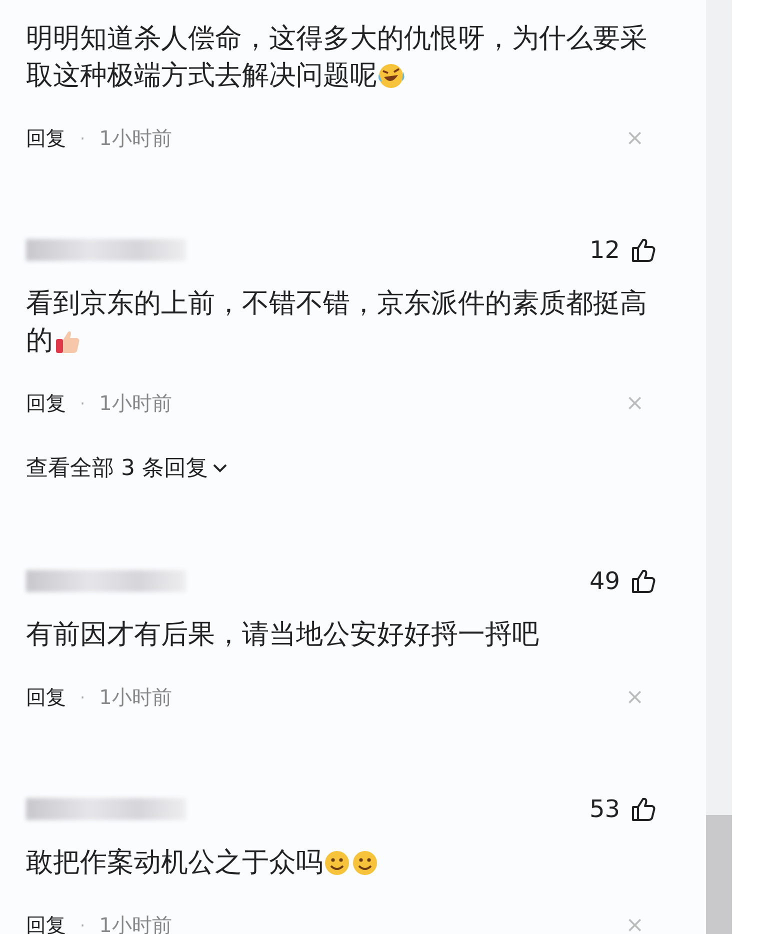 This screenshot has height=934, width=764. I want to click on like-count: 49, so click(604, 581).